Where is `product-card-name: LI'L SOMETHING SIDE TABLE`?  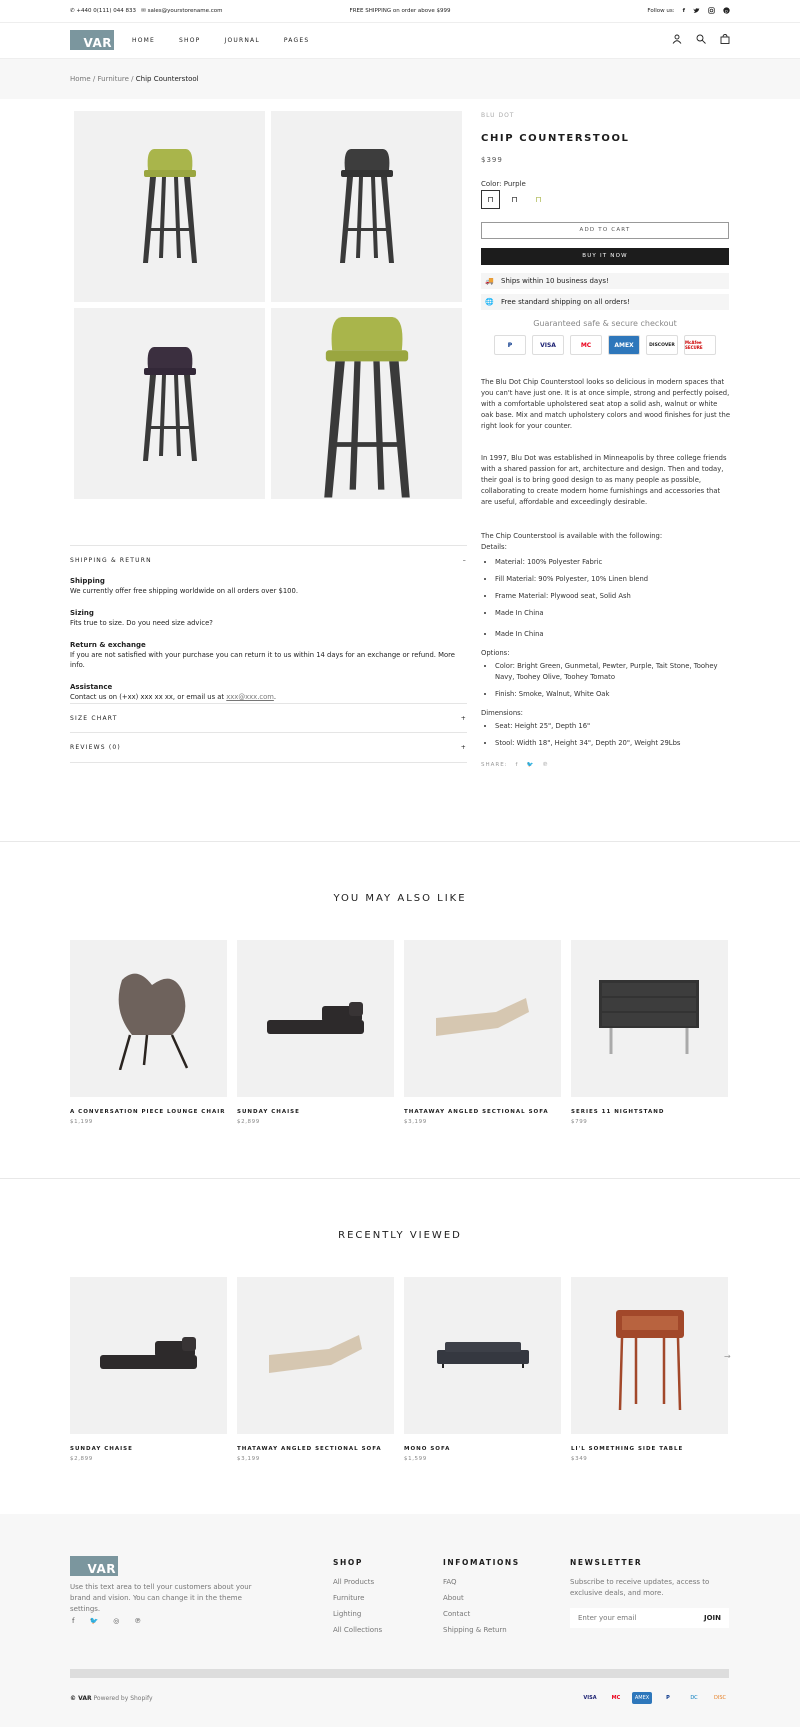
product-card-name: LI'L SOMETHING SIDE TABLE is located at coordinates (649, 1449).